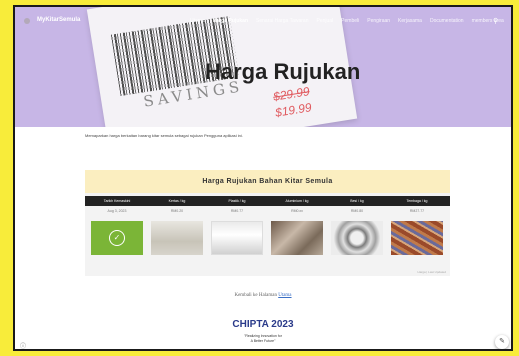  I want to click on check-icon: ✓, so click(117, 238).